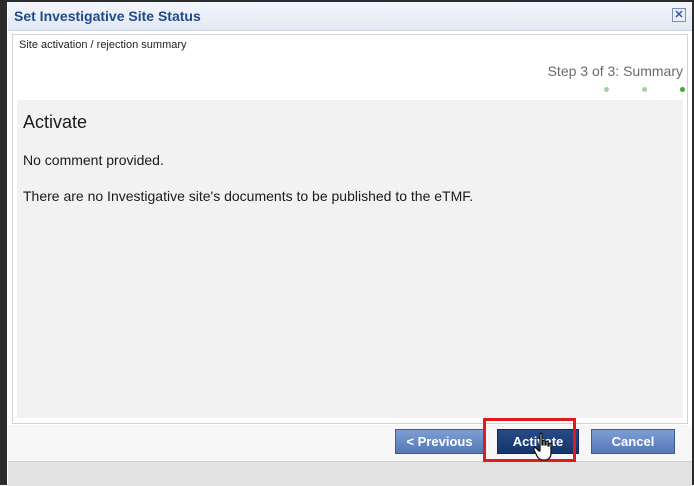  Describe the element at coordinates (542, 446) in the screenshot. I see `hand-pointer-icon` at that location.